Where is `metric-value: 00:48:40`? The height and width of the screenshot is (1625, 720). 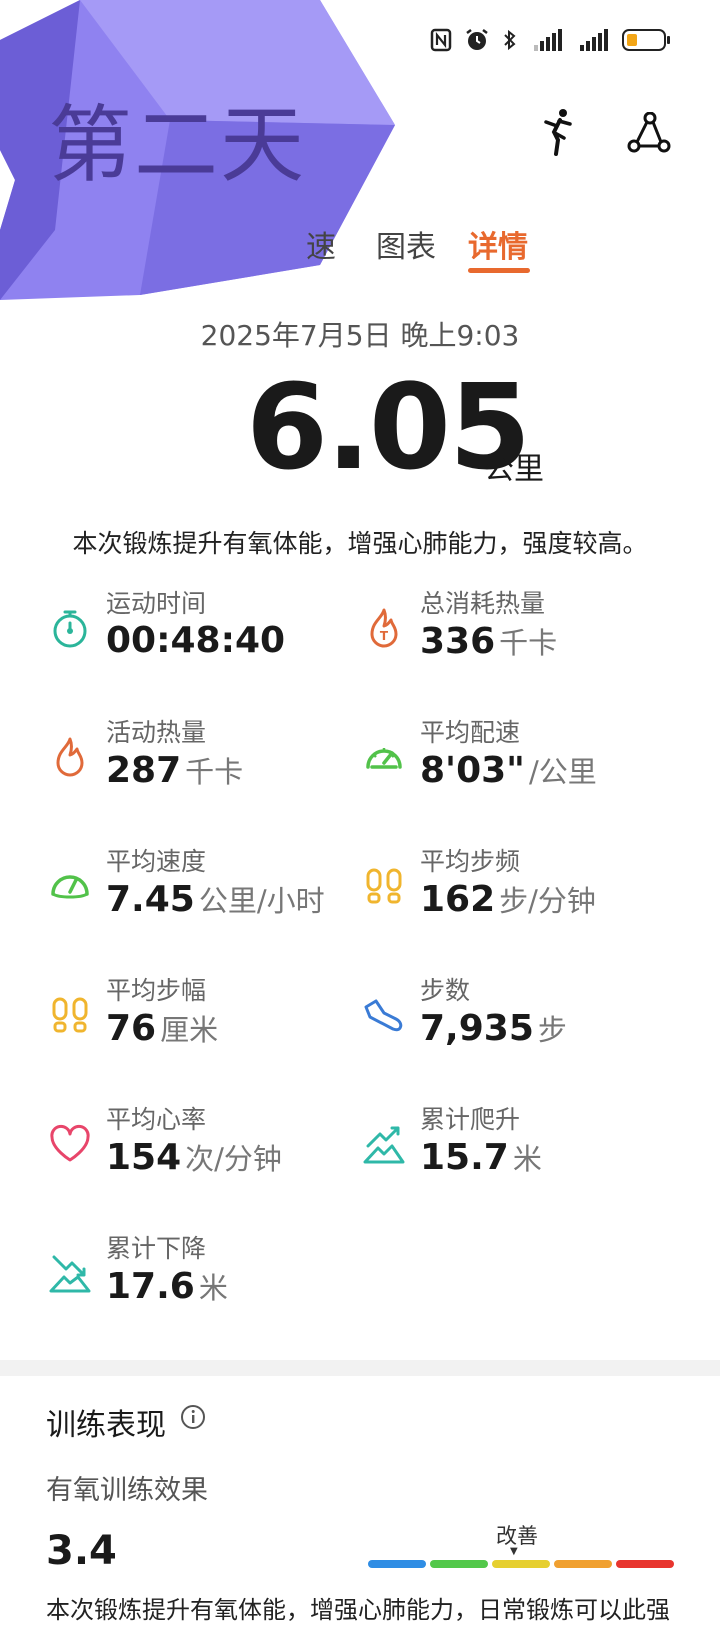
metric-value: 00:48:40 is located at coordinates (196, 640).